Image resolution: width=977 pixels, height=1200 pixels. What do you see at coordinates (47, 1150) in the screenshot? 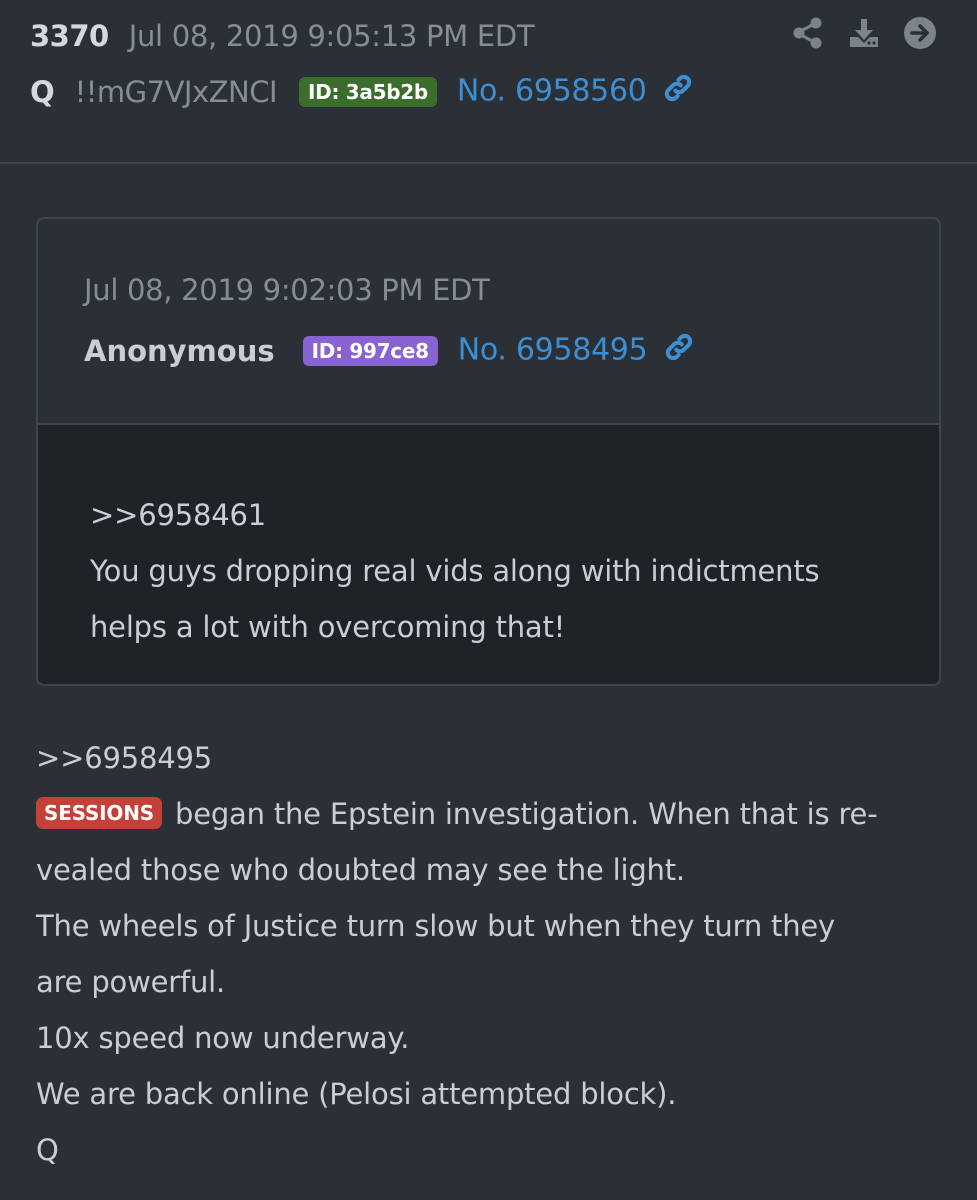
I see `post-signature: Q` at bounding box center [47, 1150].